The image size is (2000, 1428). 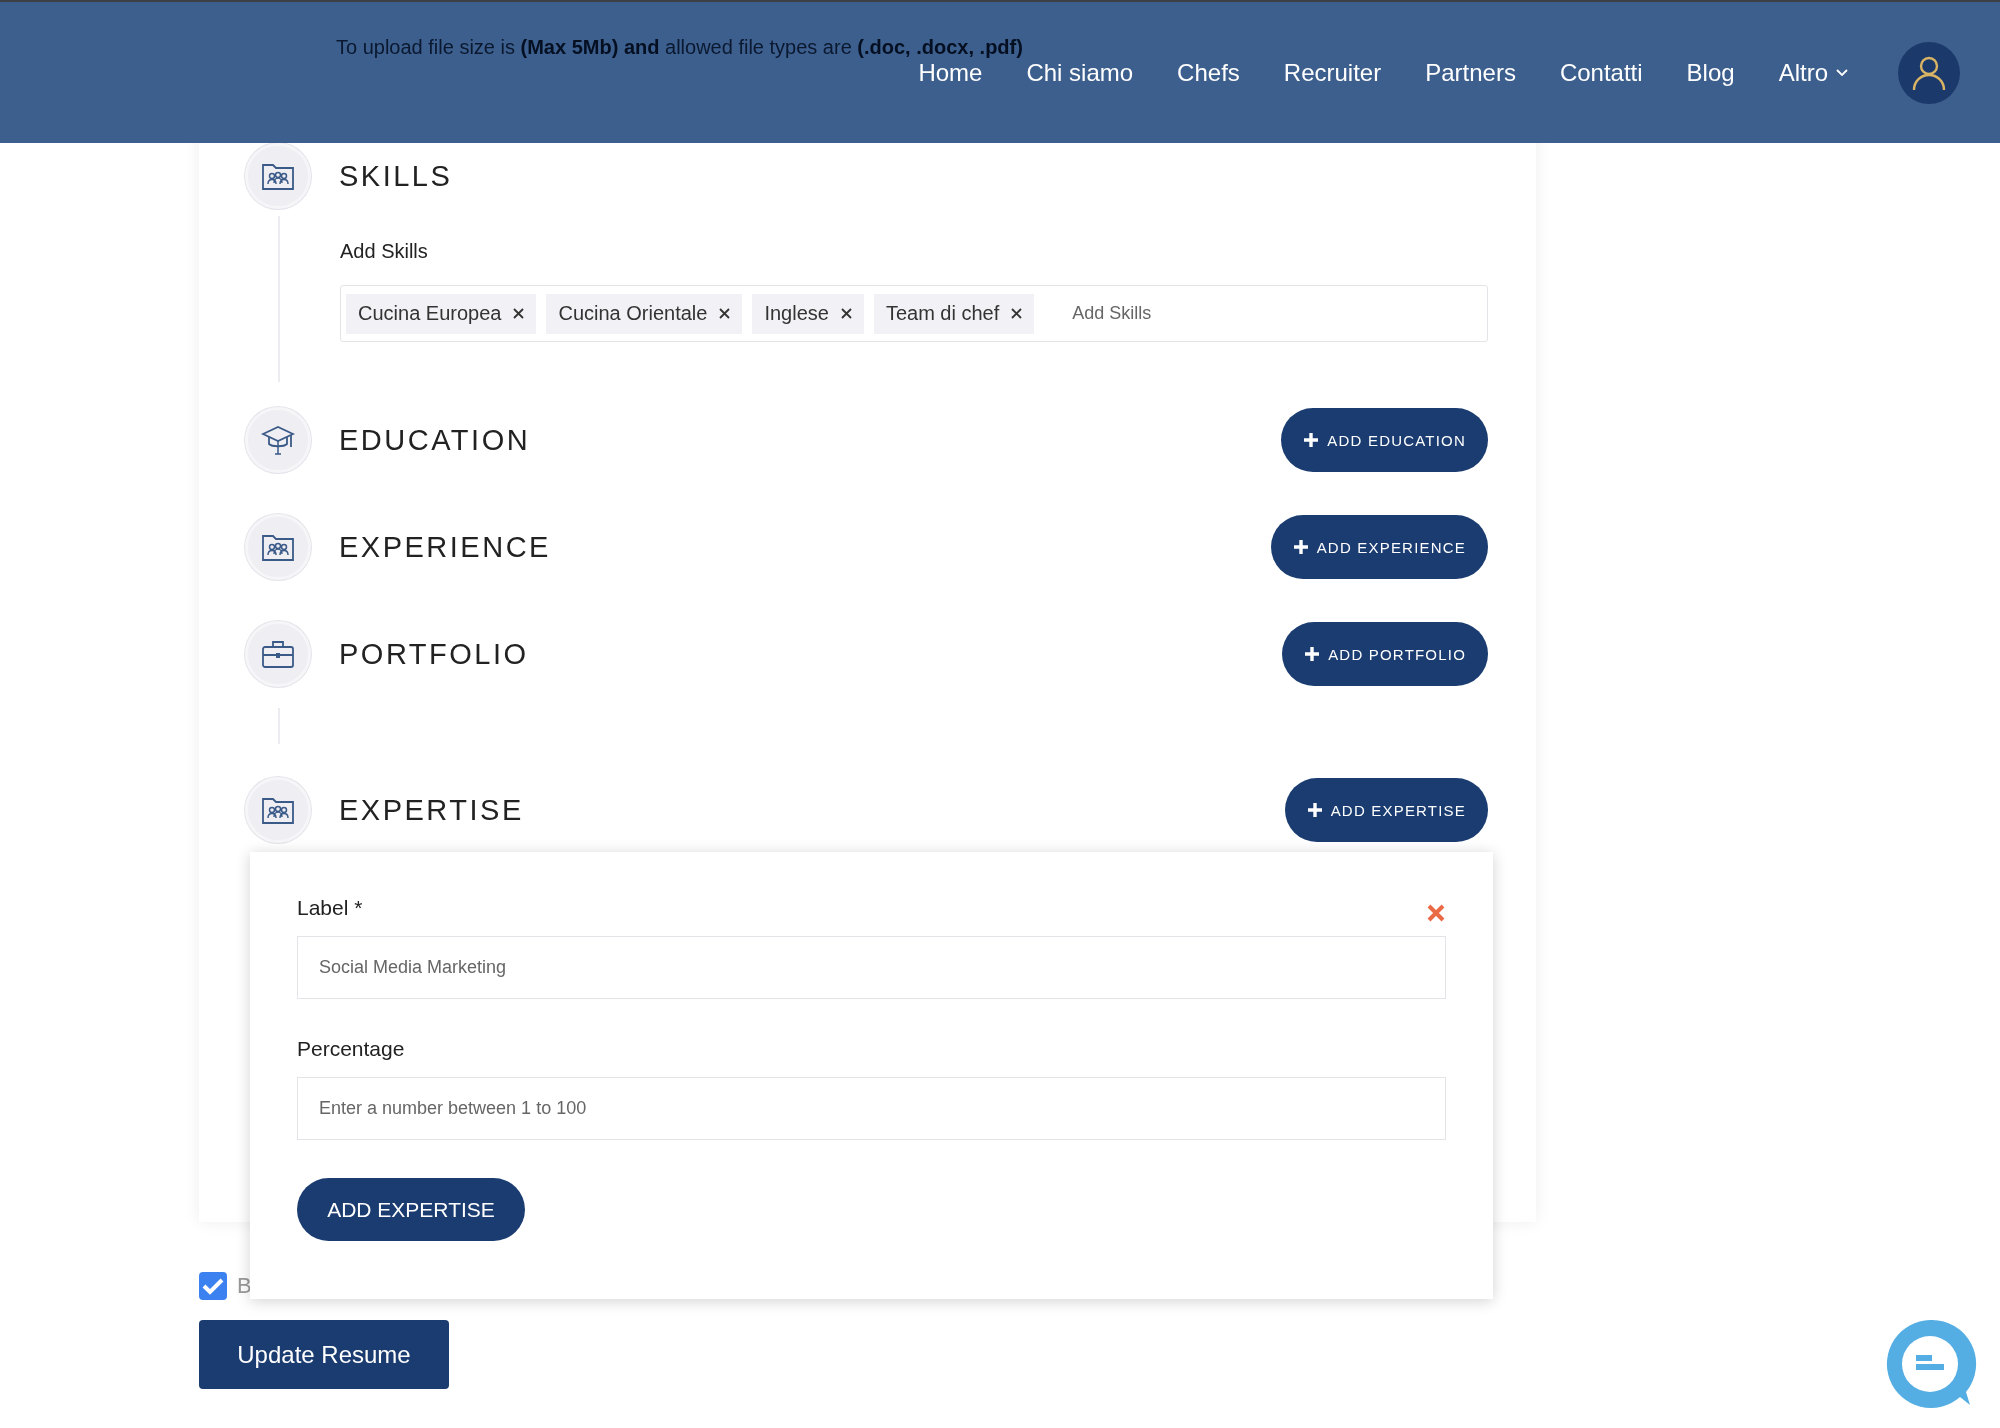 I want to click on checkbox-label: B, so click(x=244, y=1286).